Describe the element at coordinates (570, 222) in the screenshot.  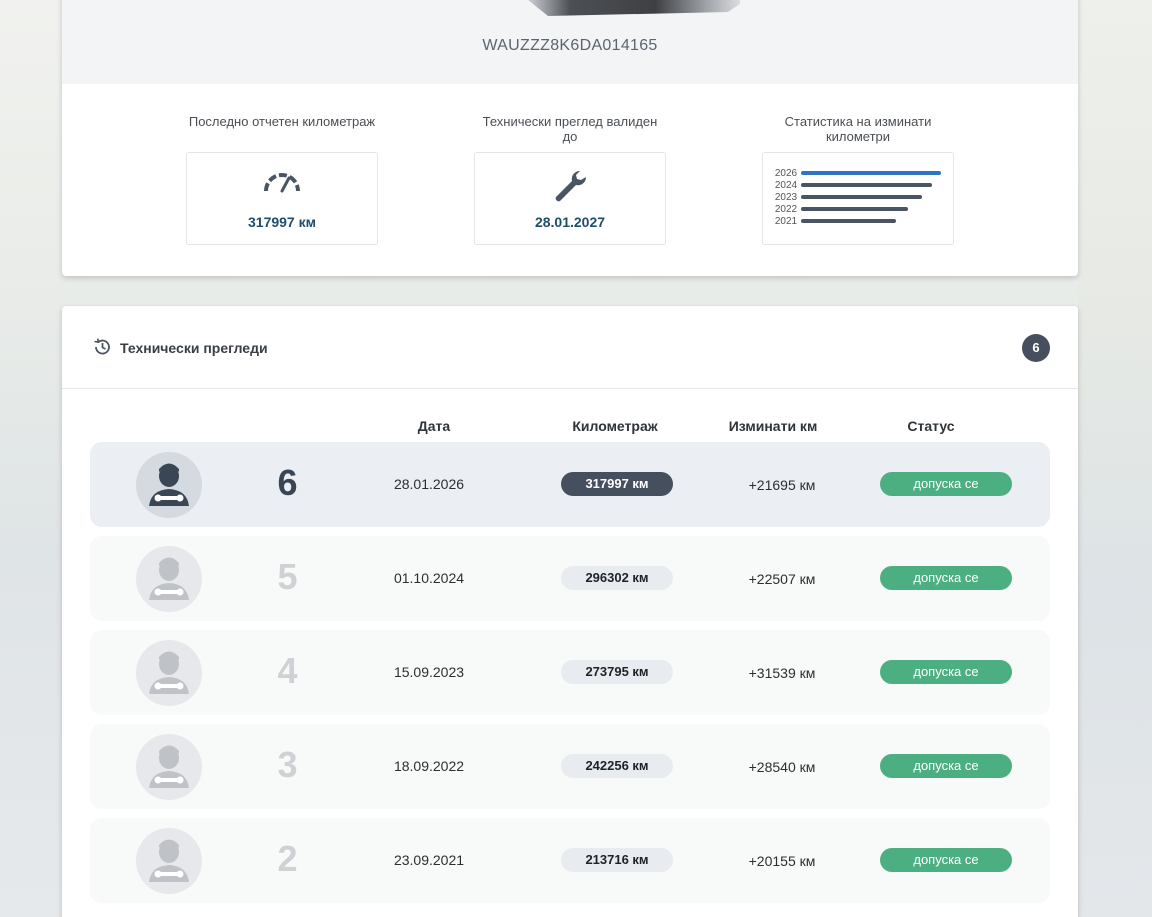
I see `stat-inspection-value: 28.01.2027` at that location.